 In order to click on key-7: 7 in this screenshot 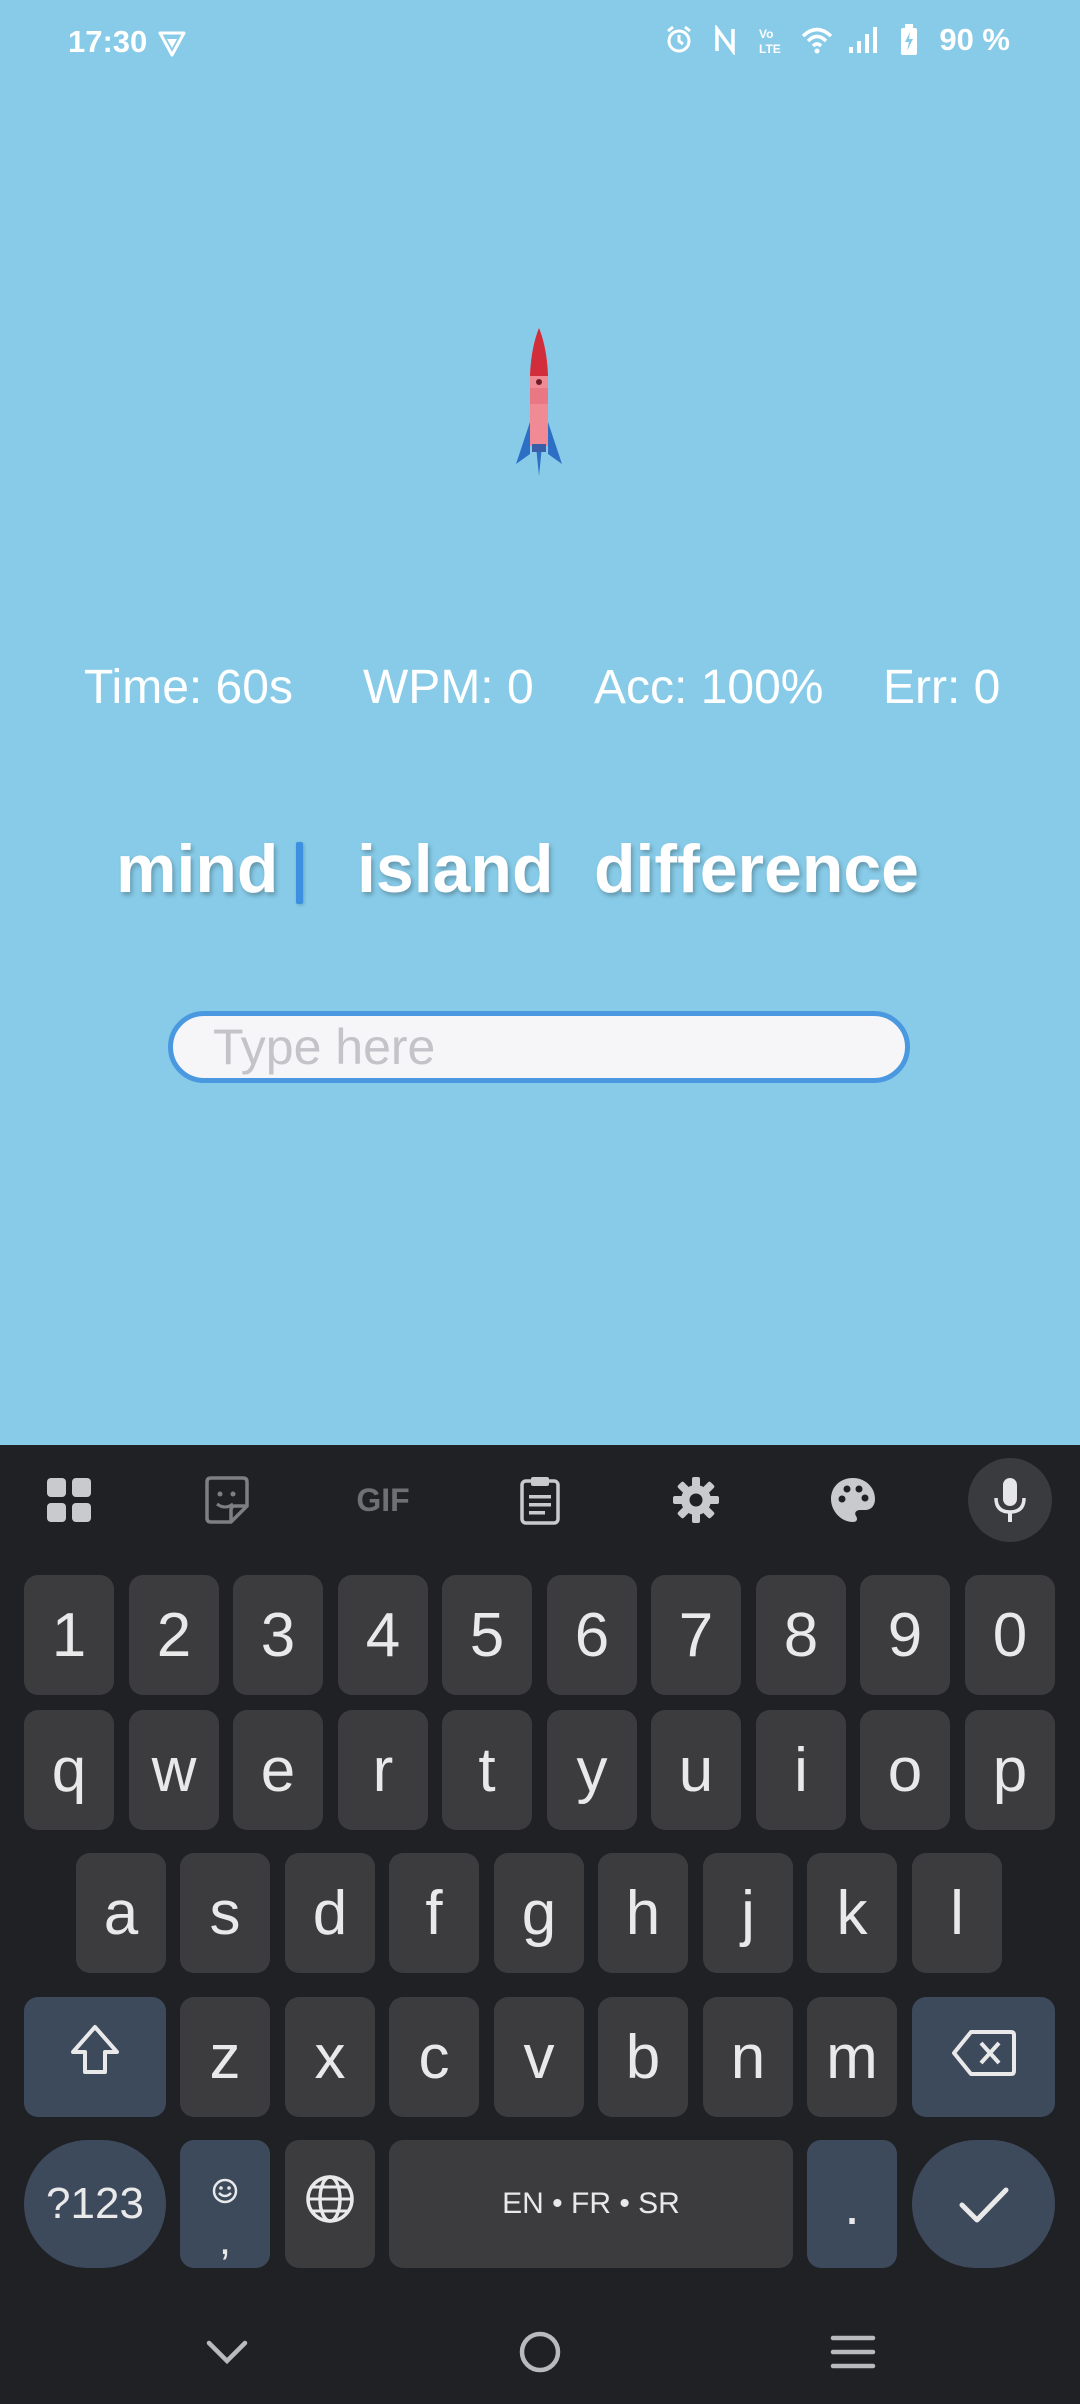, I will do `click(696, 1635)`.